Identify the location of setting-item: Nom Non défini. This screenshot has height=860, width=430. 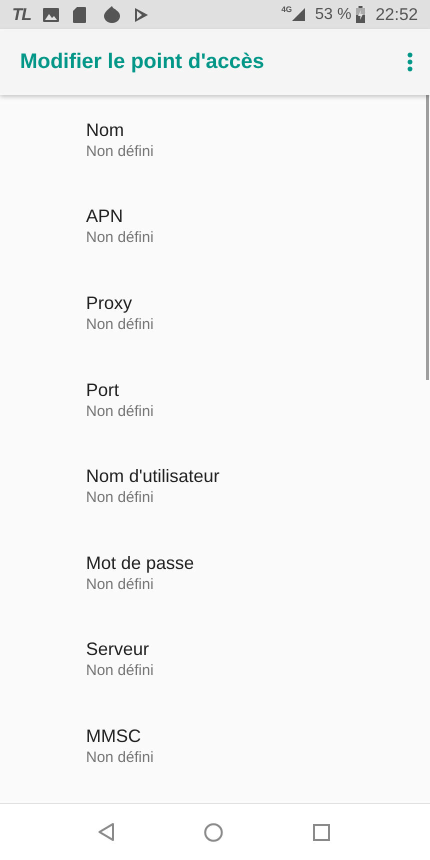
(213, 138).